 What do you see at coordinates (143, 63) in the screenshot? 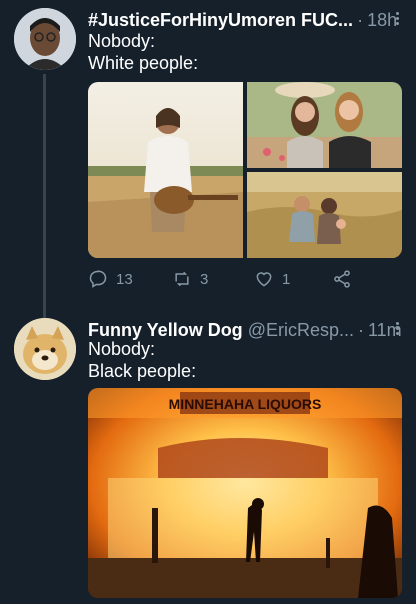
I see `tweet-text-line: White people:` at bounding box center [143, 63].